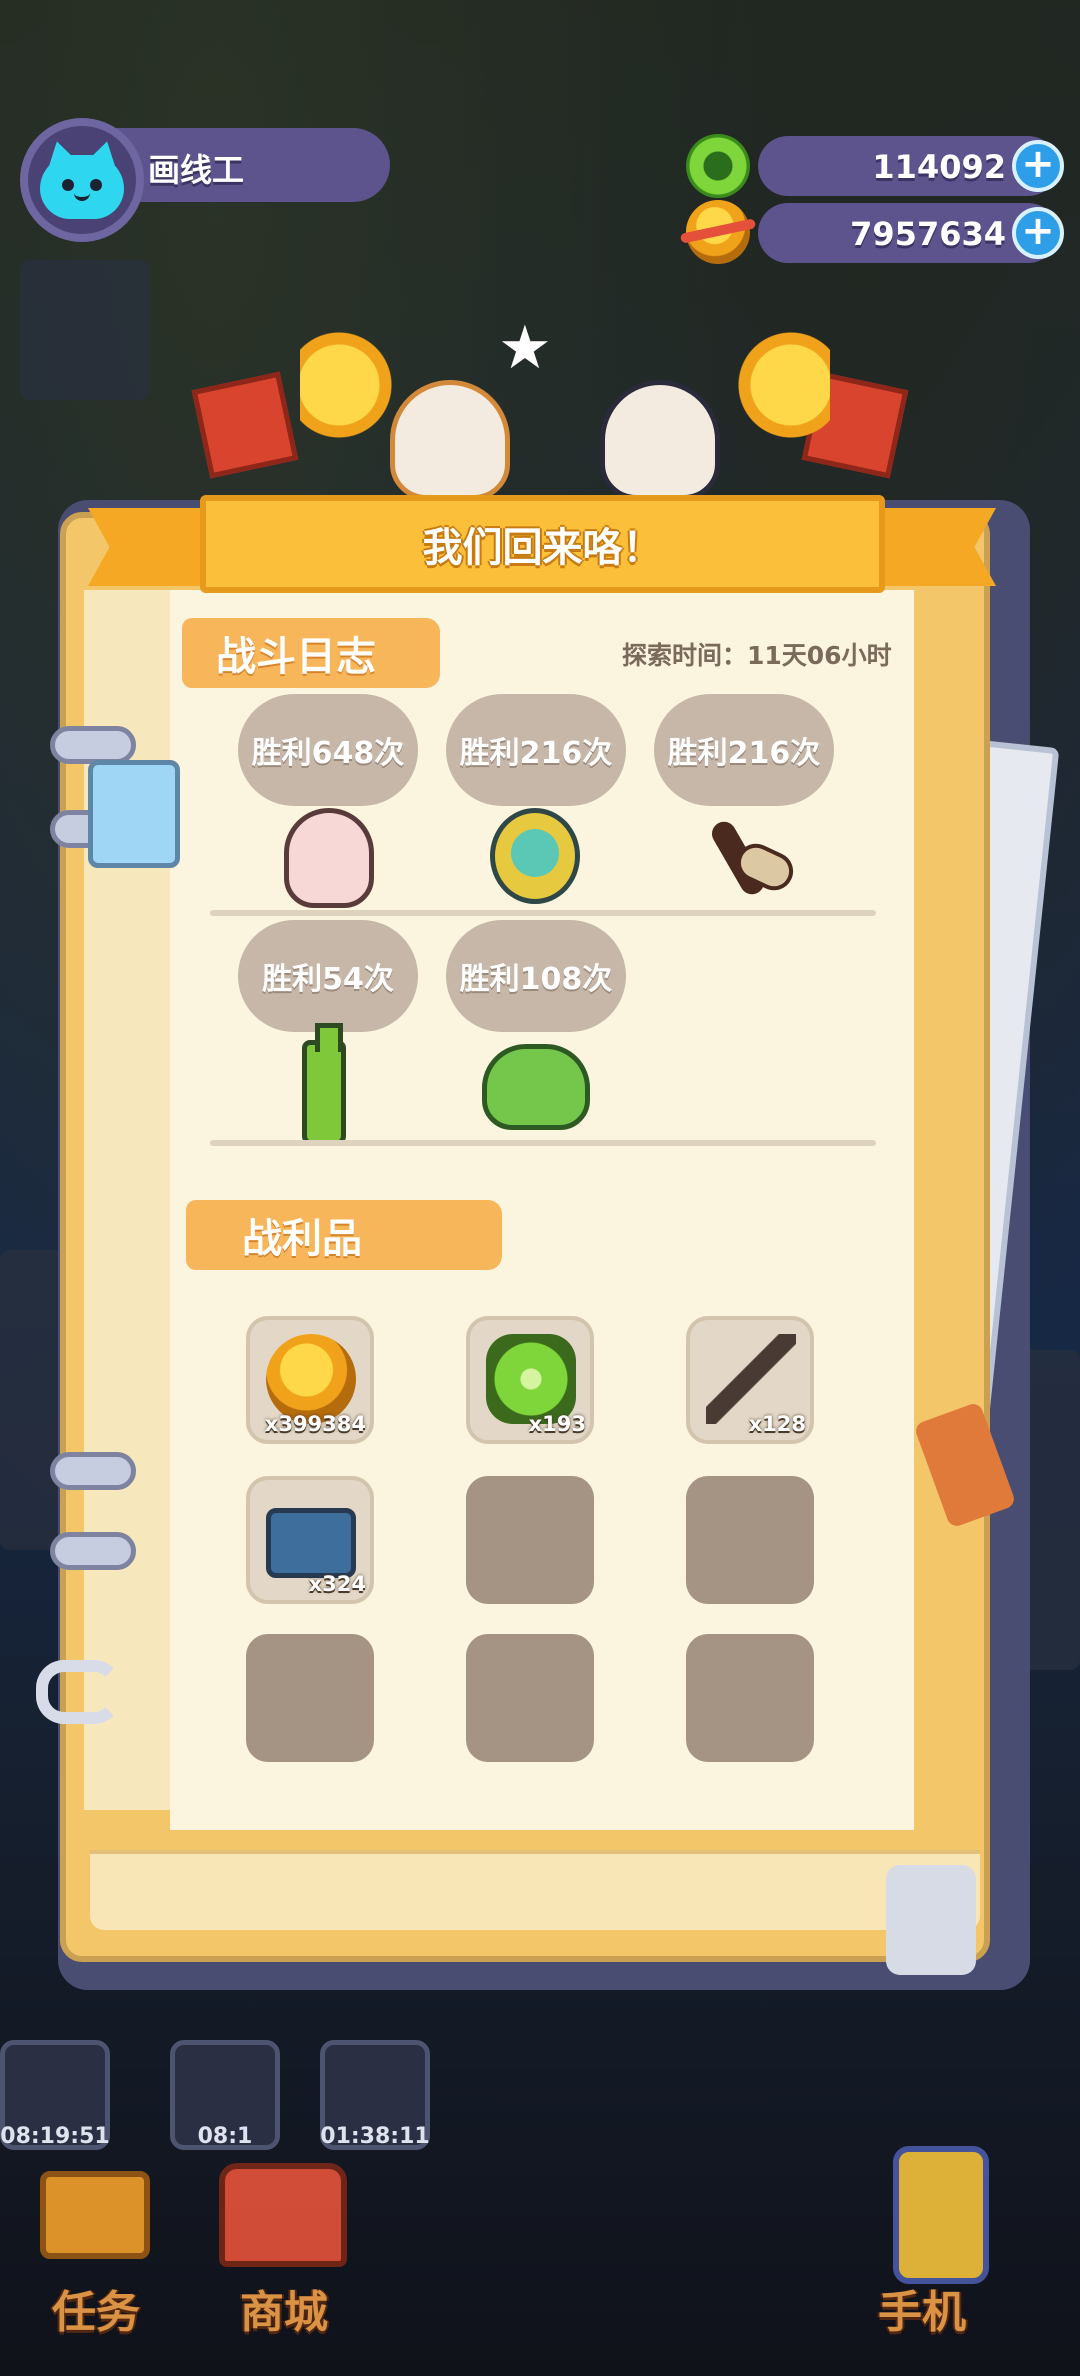 This screenshot has height=2376, width=1080. I want to click on gem-count: 114092, so click(939, 167).